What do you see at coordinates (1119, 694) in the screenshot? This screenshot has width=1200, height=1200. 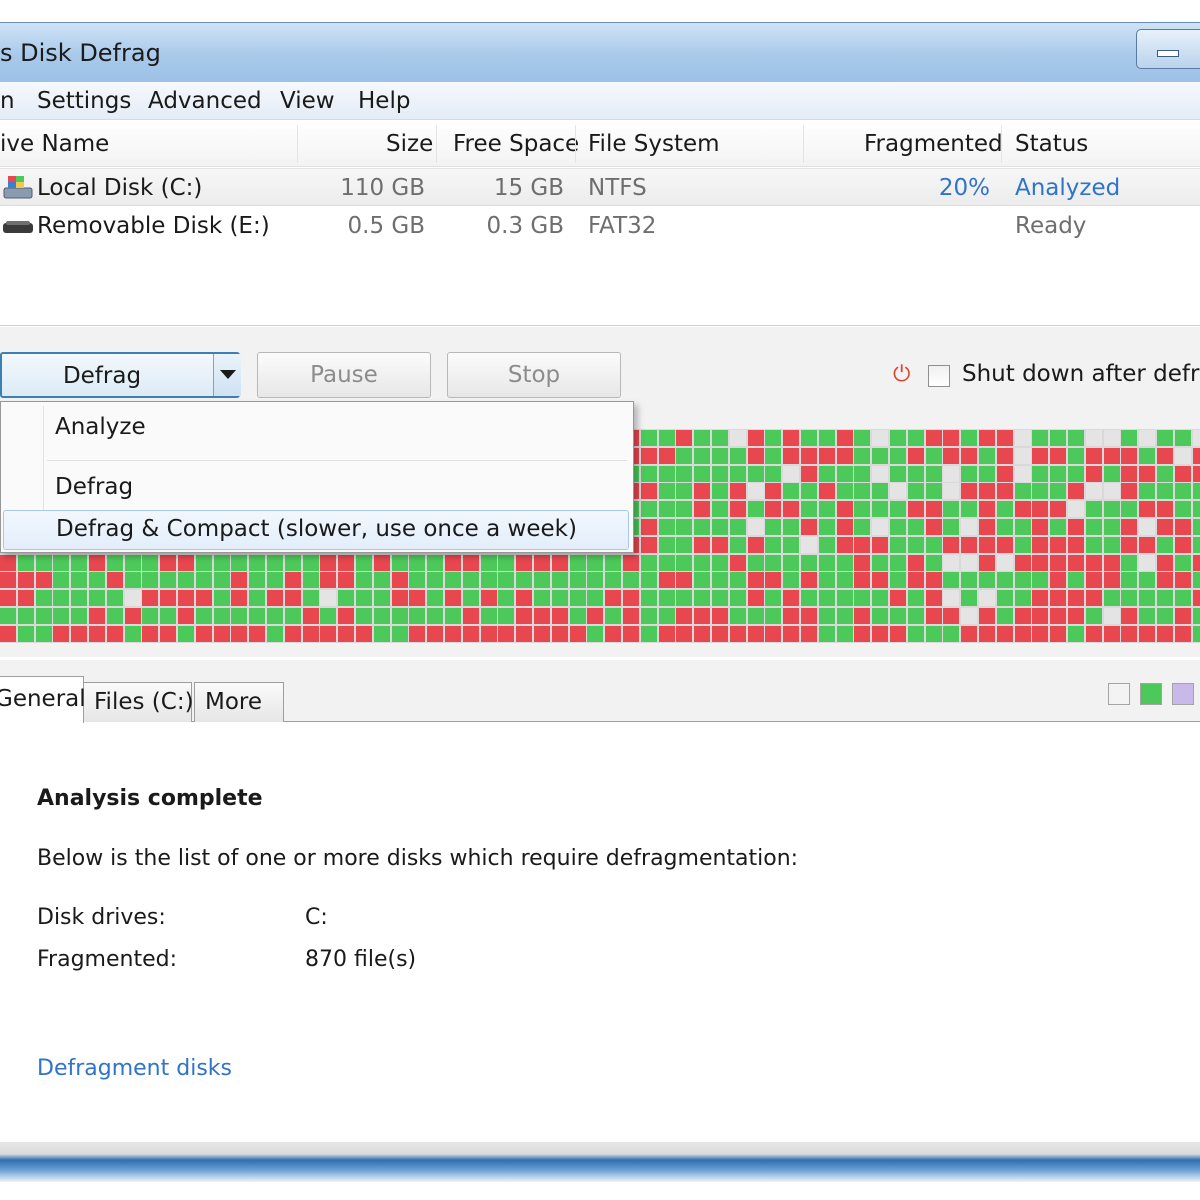 I see `legend-free-swatch` at bounding box center [1119, 694].